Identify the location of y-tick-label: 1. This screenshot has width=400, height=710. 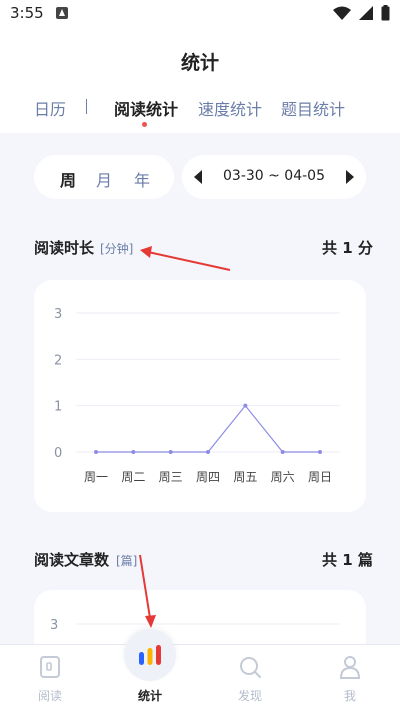
(58, 407).